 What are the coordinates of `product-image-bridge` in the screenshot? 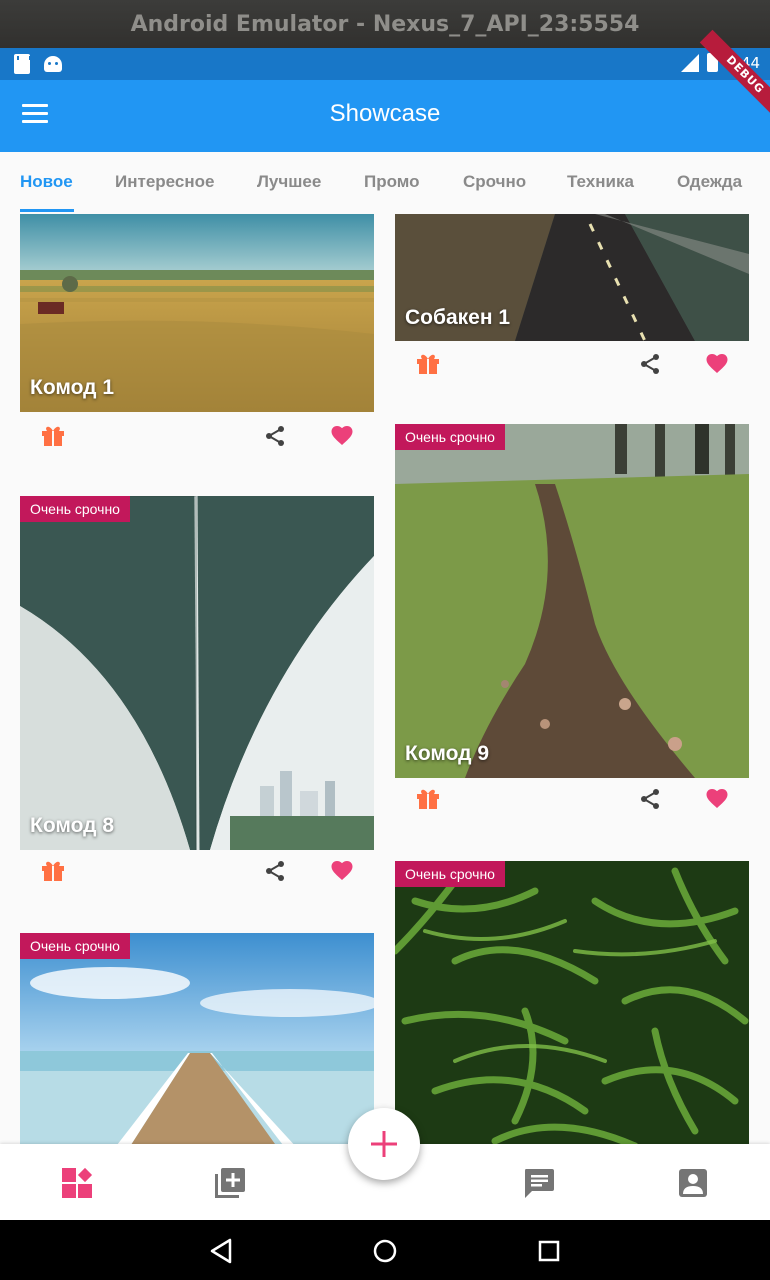 It's located at (197, 673).